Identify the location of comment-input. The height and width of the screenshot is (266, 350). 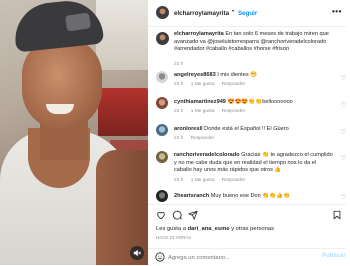
(238, 257).